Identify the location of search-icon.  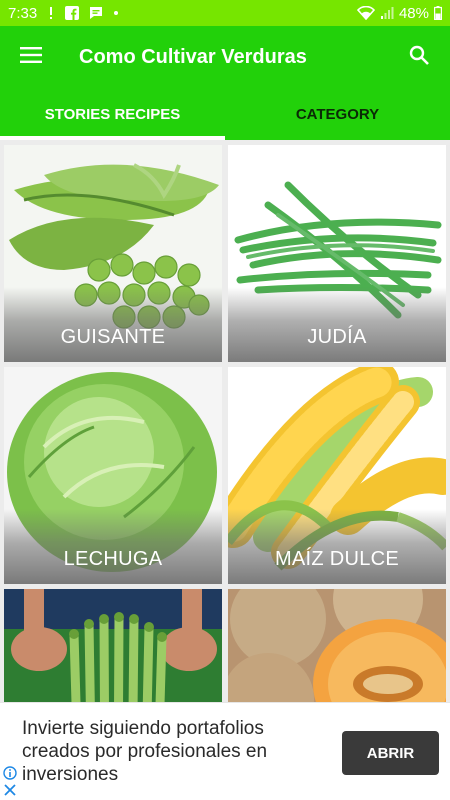
(419, 57).